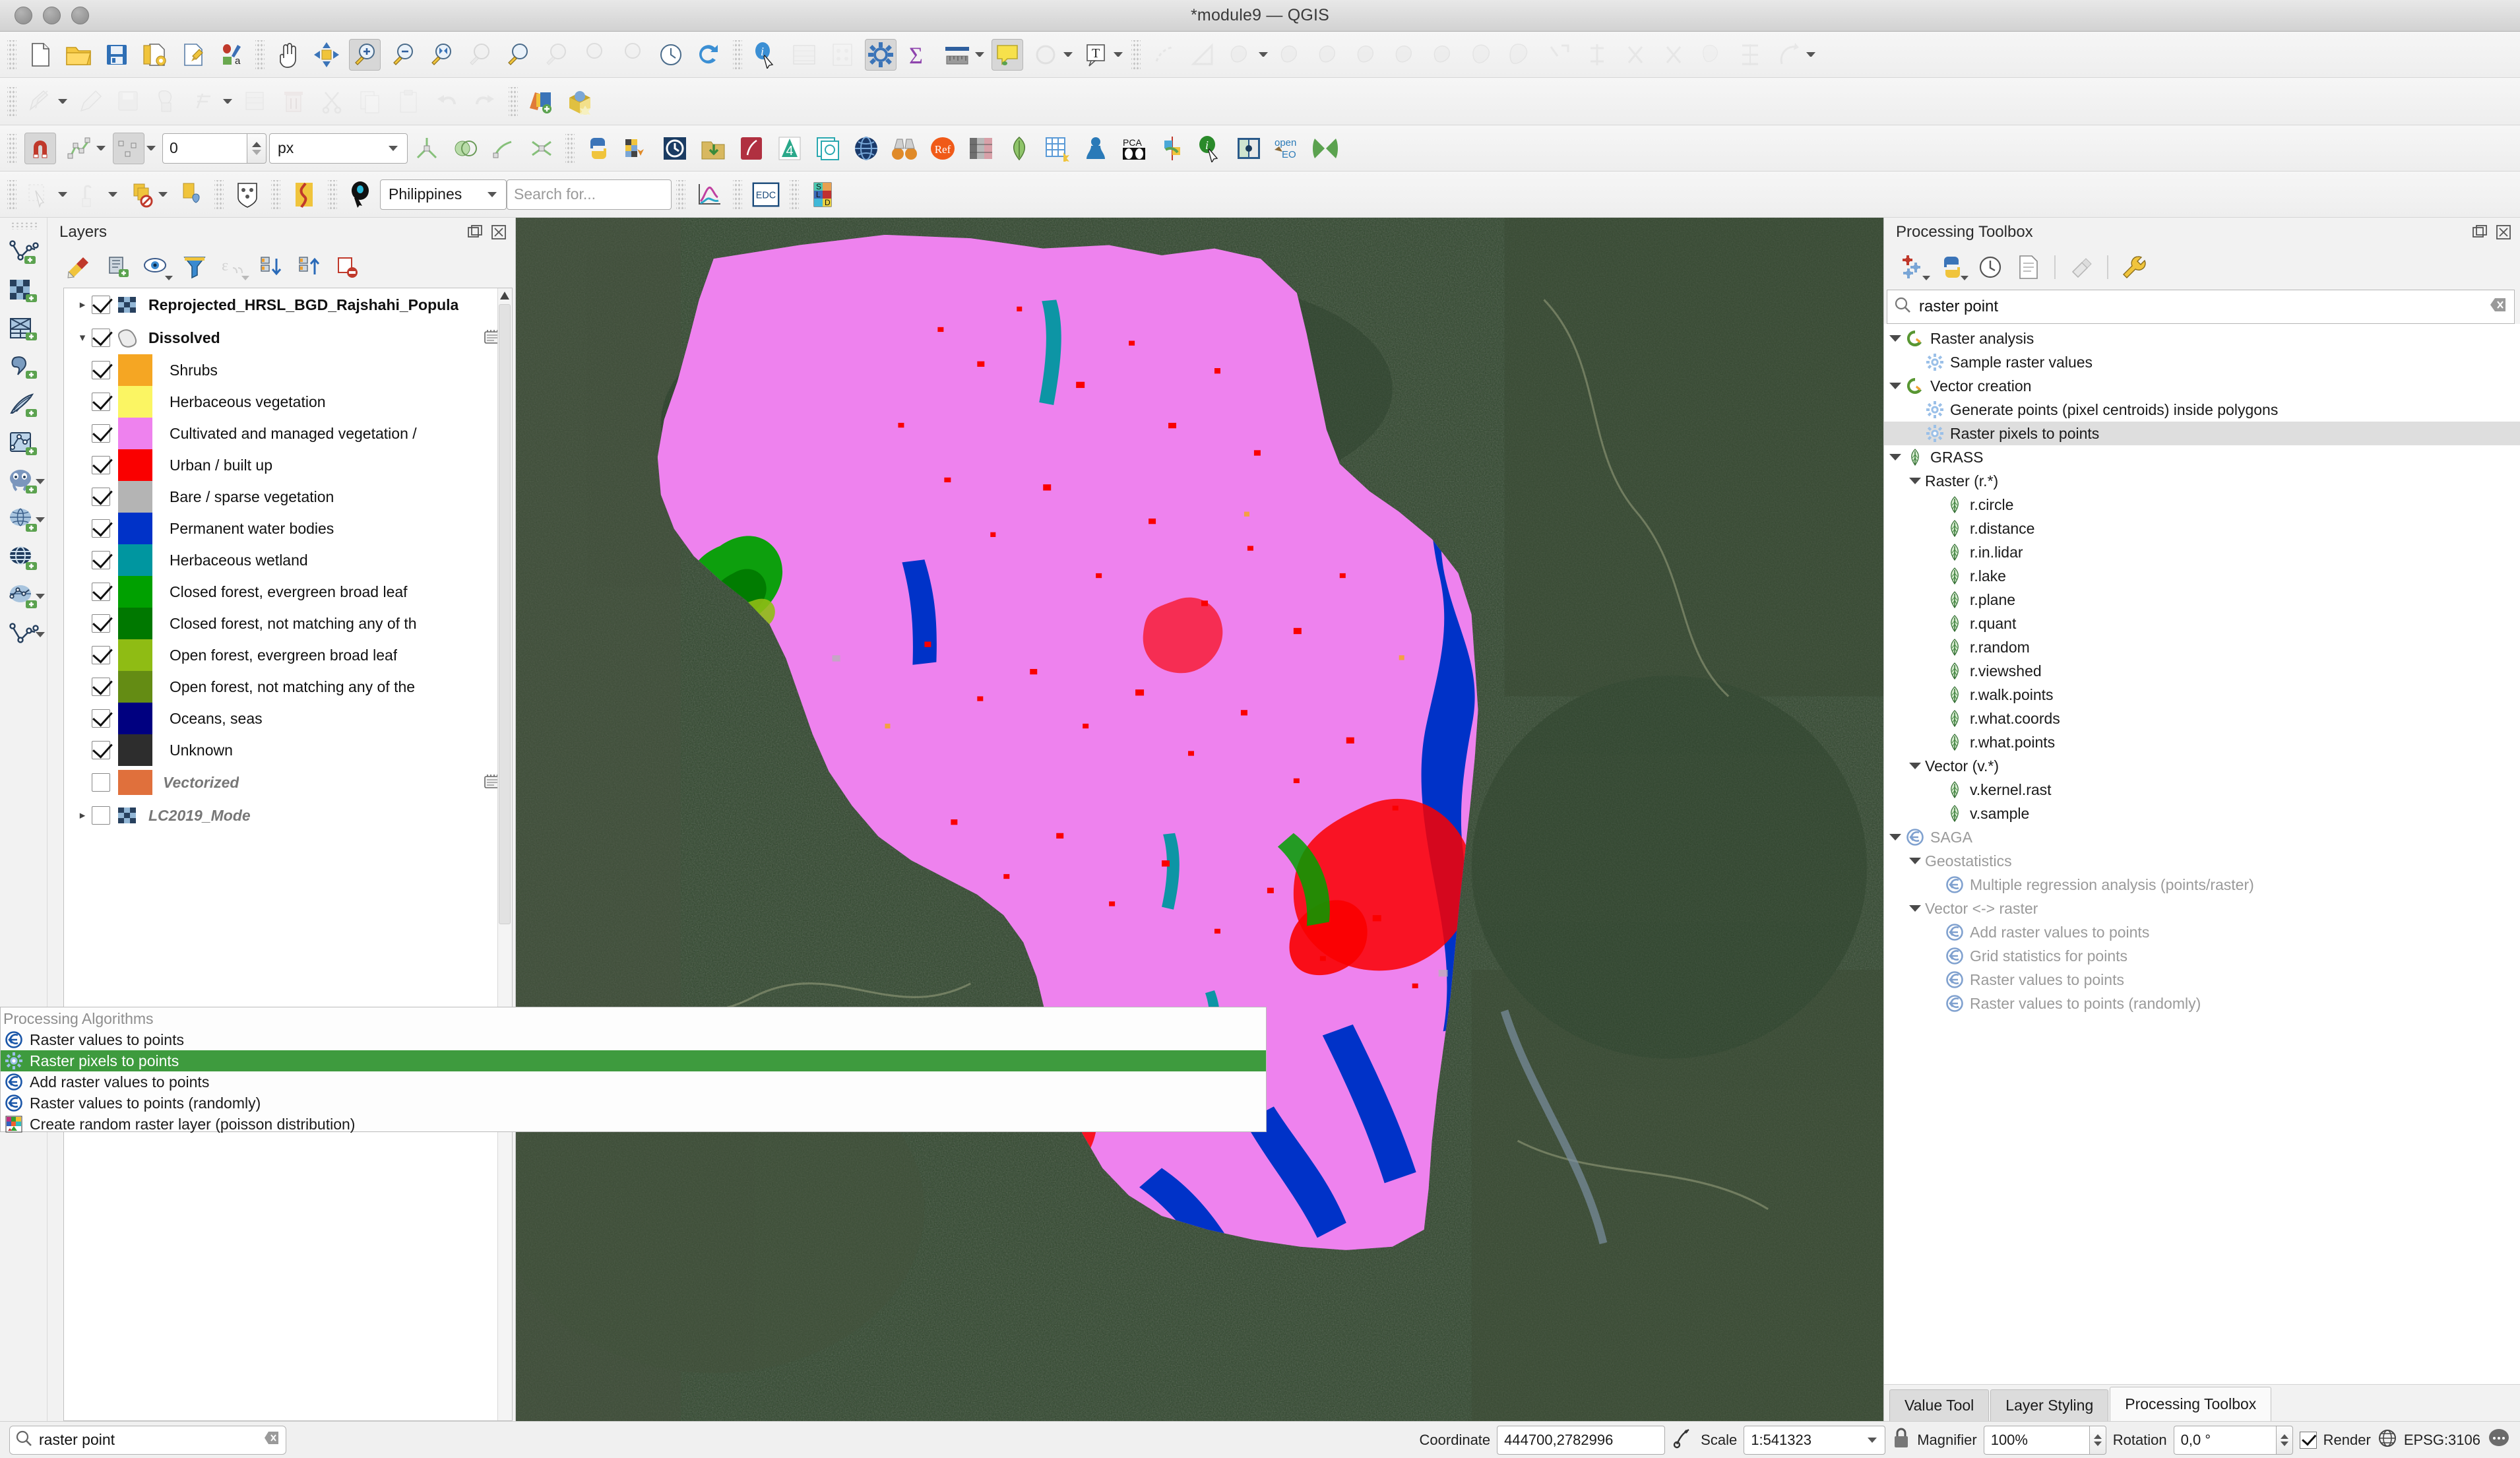 The height and width of the screenshot is (1458, 2520). I want to click on tab-value-tool: Value Tool, so click(1939, 1405).